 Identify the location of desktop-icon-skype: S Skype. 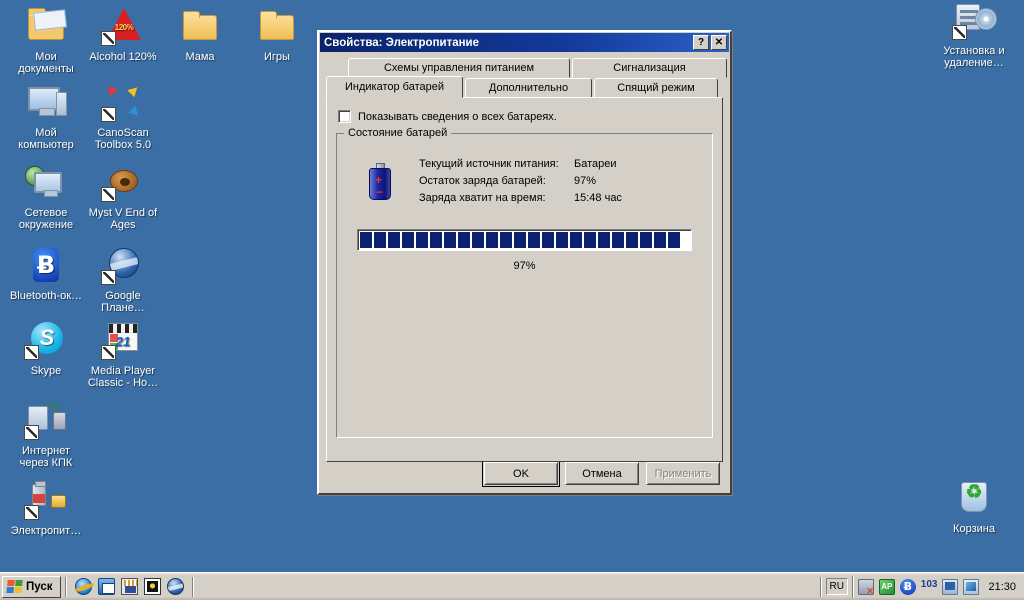
(46, 348).